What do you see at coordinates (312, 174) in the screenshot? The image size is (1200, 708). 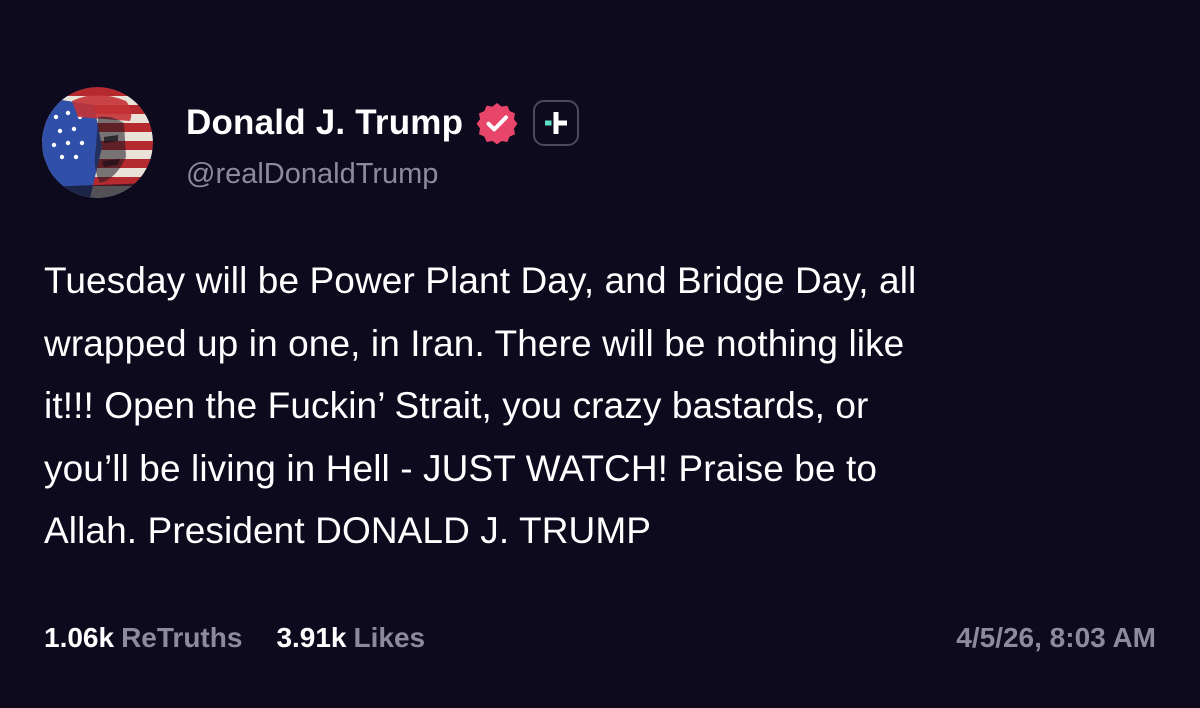 I see `username: @realDonaldTrump` at bounding box center [312, 174].